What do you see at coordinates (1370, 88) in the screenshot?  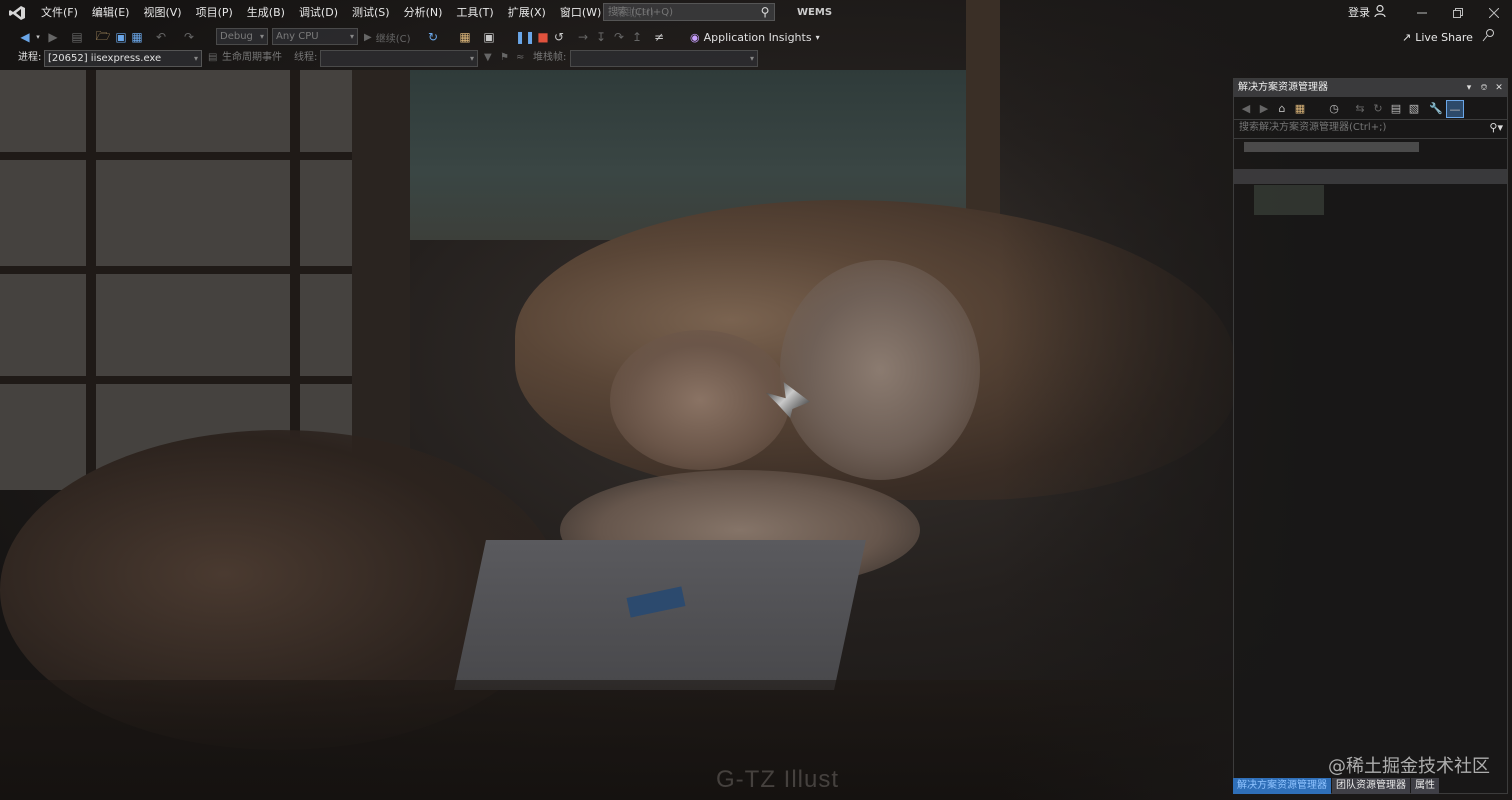 I see `solution-explorer-header: 解决方案资源管理器 ▾ ⎊ ✕` at bounding box center [1370, 88].